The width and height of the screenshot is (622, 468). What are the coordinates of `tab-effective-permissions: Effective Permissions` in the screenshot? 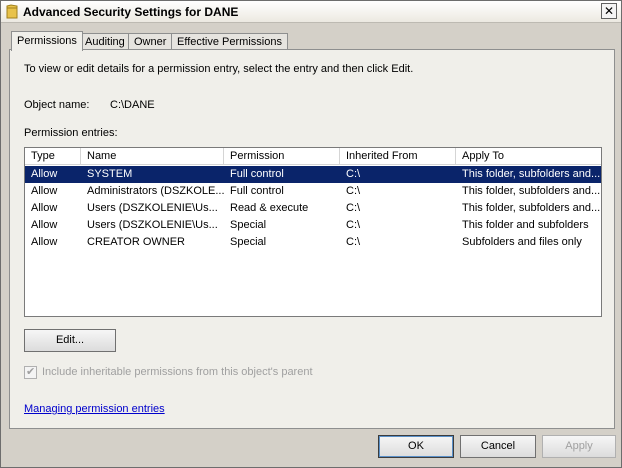 It's located at (229, 41).